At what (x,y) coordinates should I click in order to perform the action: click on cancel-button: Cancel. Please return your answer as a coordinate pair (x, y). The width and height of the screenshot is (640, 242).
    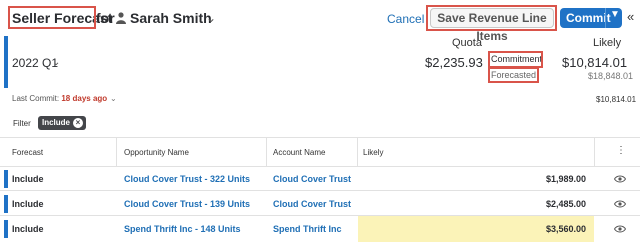
    Looking at the image, I should click on (405, 19).